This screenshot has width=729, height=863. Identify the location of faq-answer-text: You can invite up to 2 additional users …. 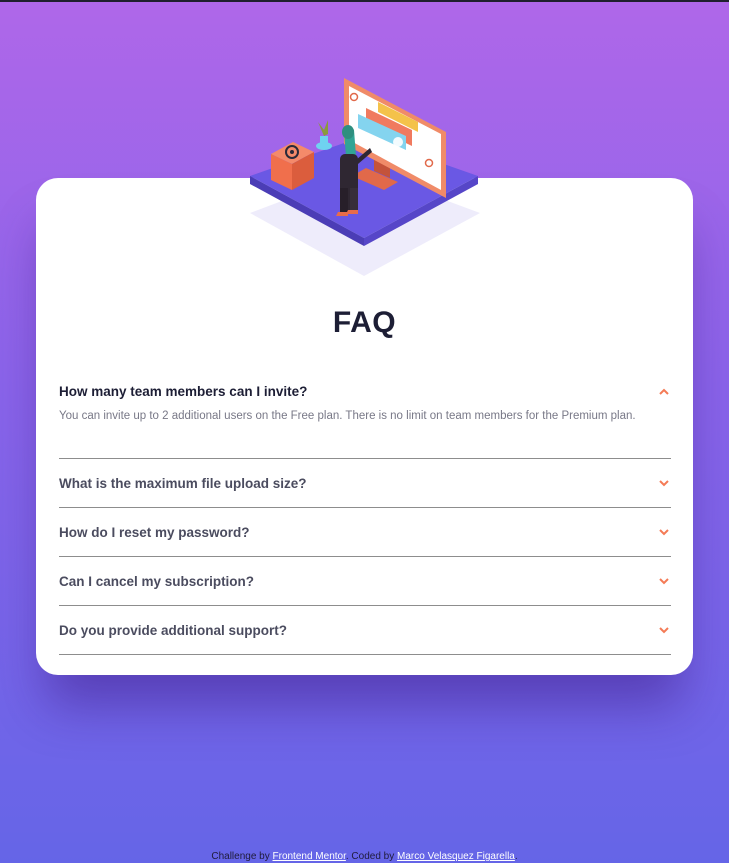
(347, 416).